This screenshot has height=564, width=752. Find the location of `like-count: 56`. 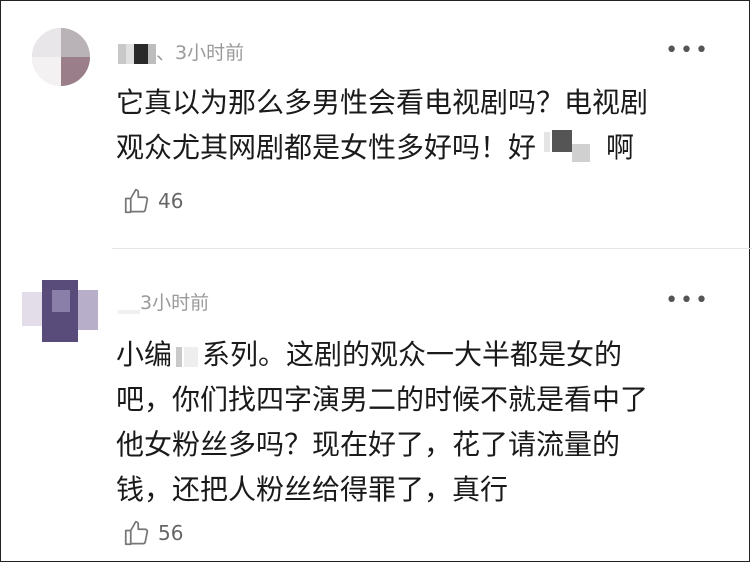

like-count: 56 is located at coordinates (171, 533).